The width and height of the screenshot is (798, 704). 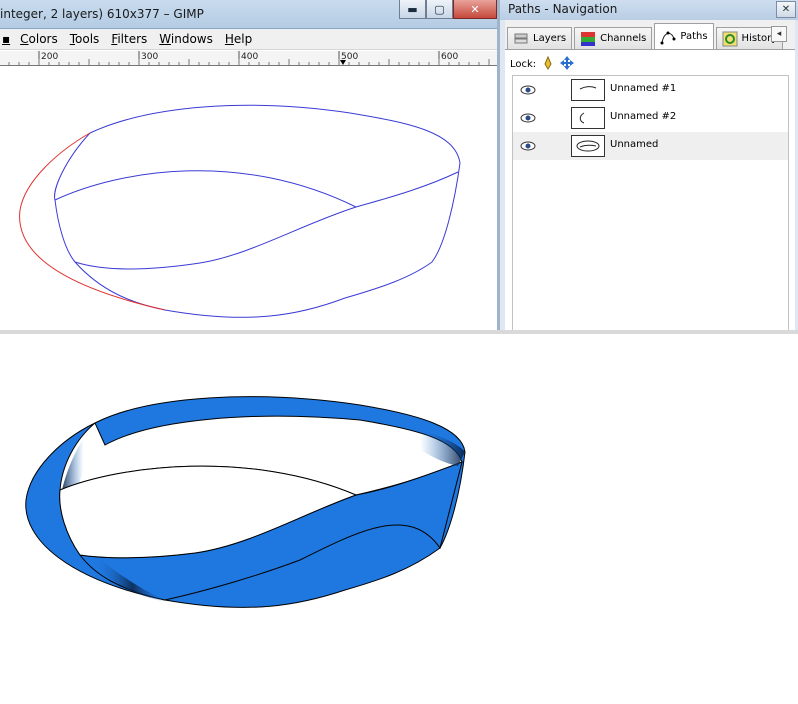 I want to click on ruler-label-500: 500, so click(x=350, y=57).